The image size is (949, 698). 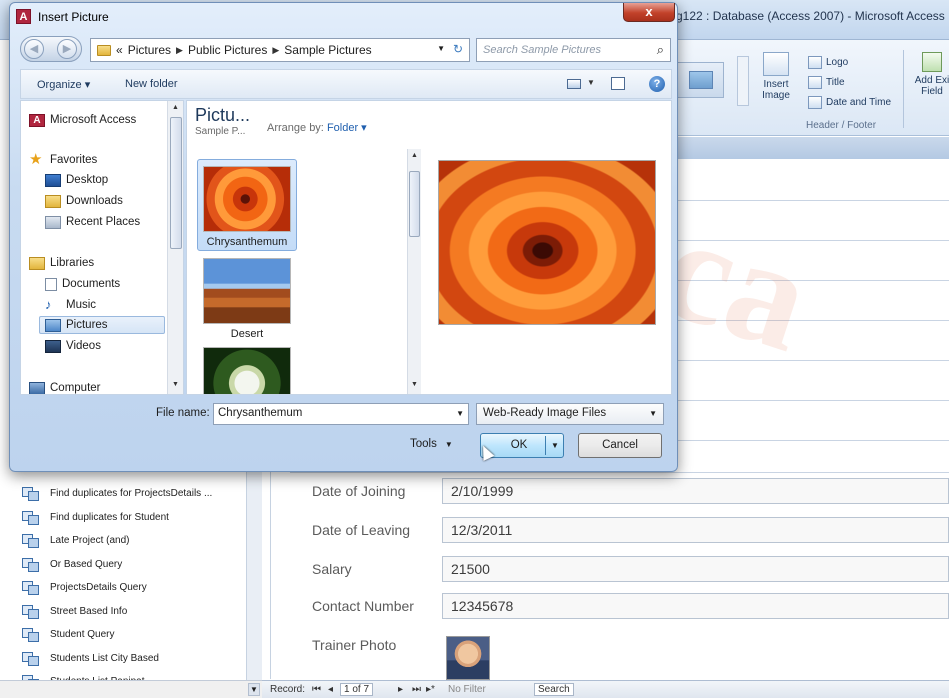 What do you see at coordinates (73, 17) in the screenshot?
I see `dialog-title: Insert Picture` at bounding box center [73, 17].